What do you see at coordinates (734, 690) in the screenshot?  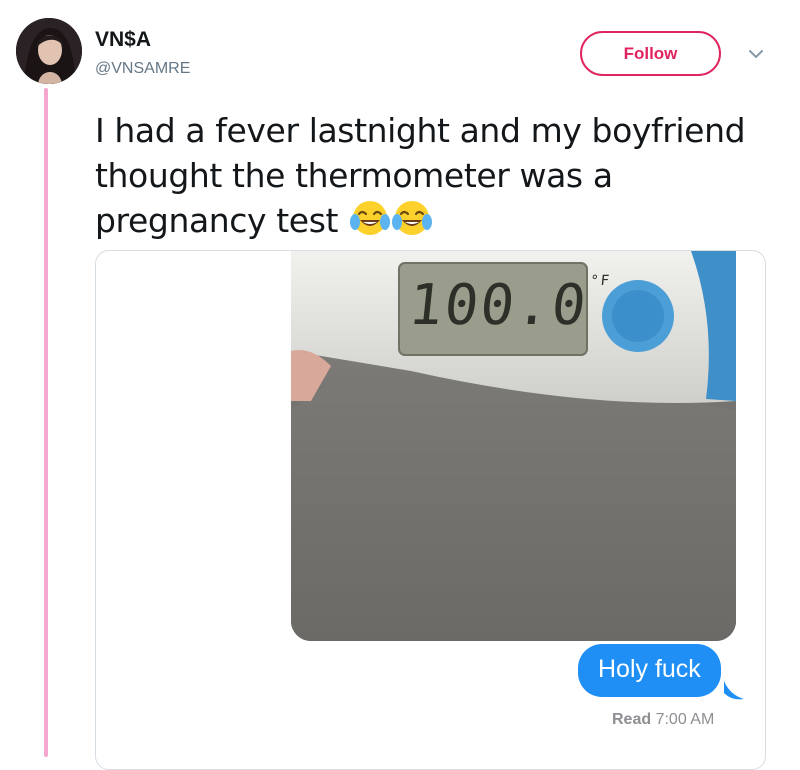 I see `bubble-tail` at bounding box center [734, 690].